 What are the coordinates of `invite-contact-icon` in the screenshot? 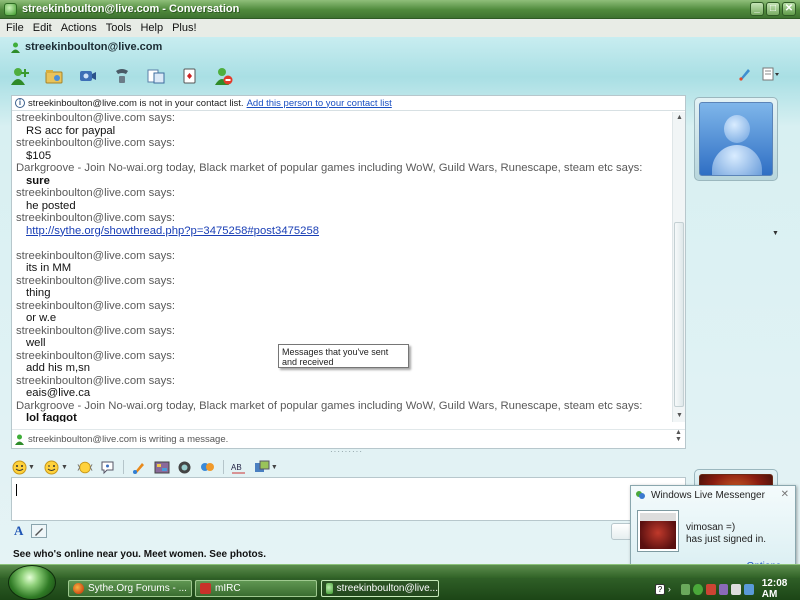 It's located at (20, 76).